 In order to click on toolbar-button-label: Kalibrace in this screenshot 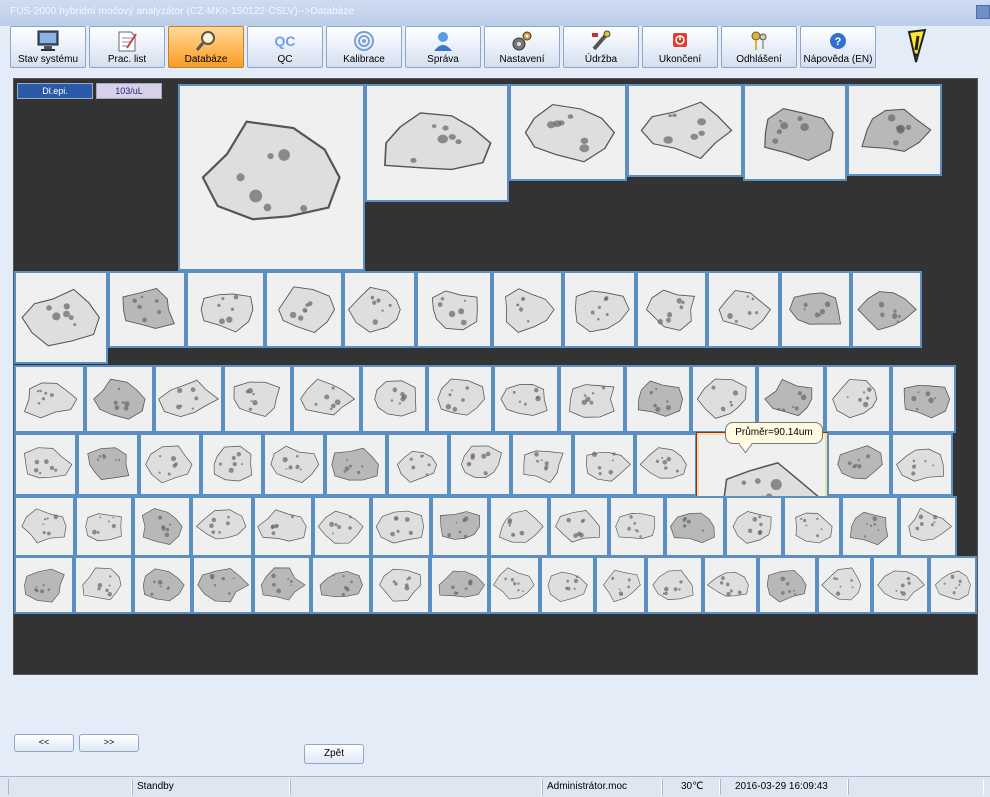, I will do `click(364, 59)`.